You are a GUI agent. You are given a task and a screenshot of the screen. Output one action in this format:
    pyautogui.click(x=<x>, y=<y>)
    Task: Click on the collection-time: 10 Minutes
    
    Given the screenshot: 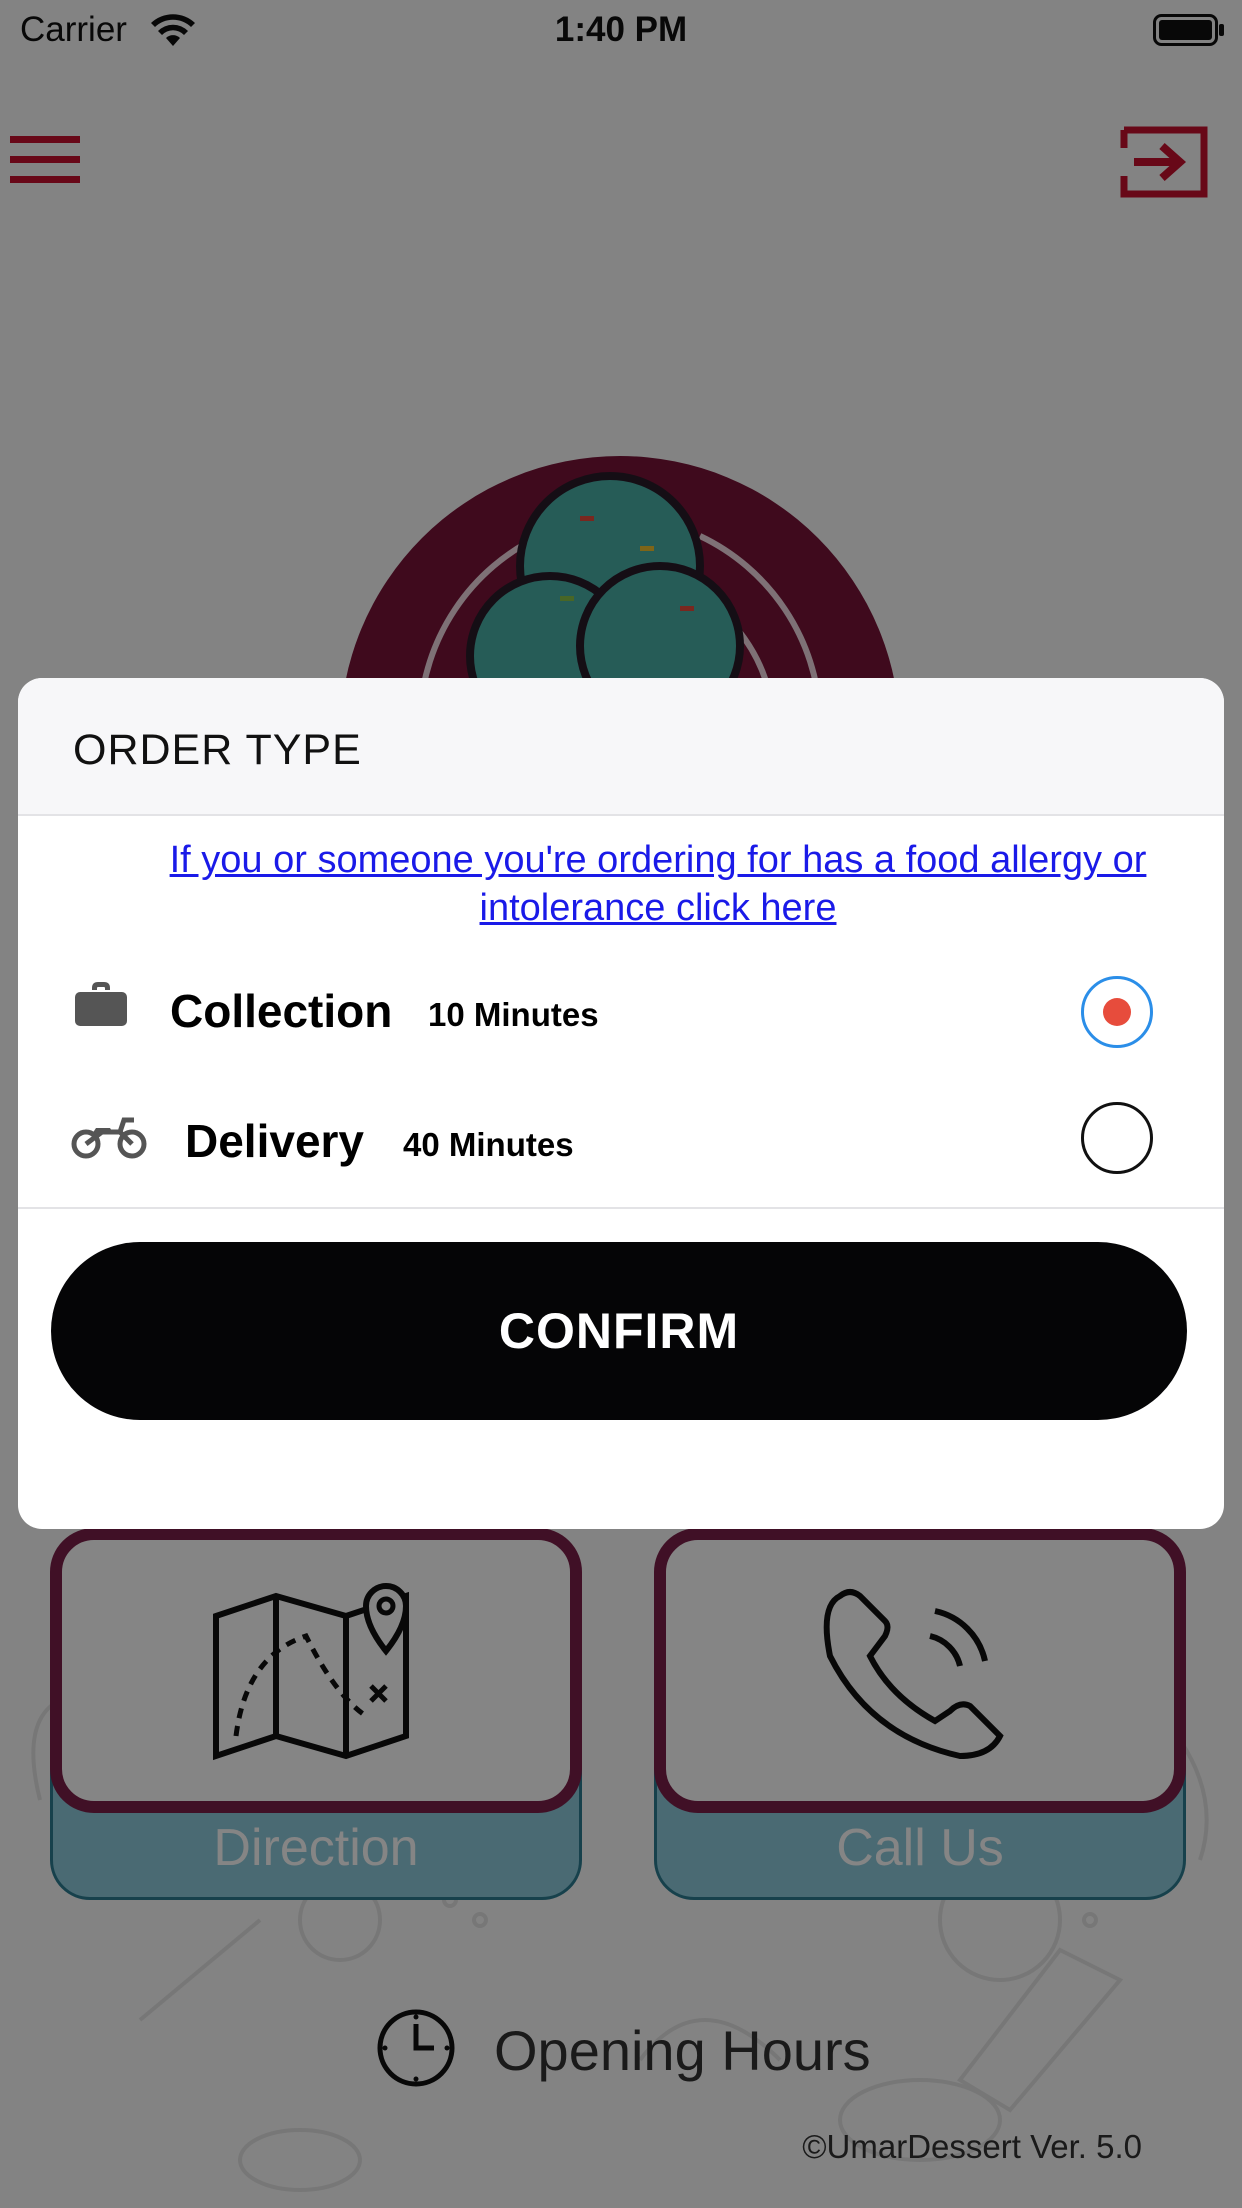 What is the action you would take?
    pyautogui.click(x=513, y=1014)
    